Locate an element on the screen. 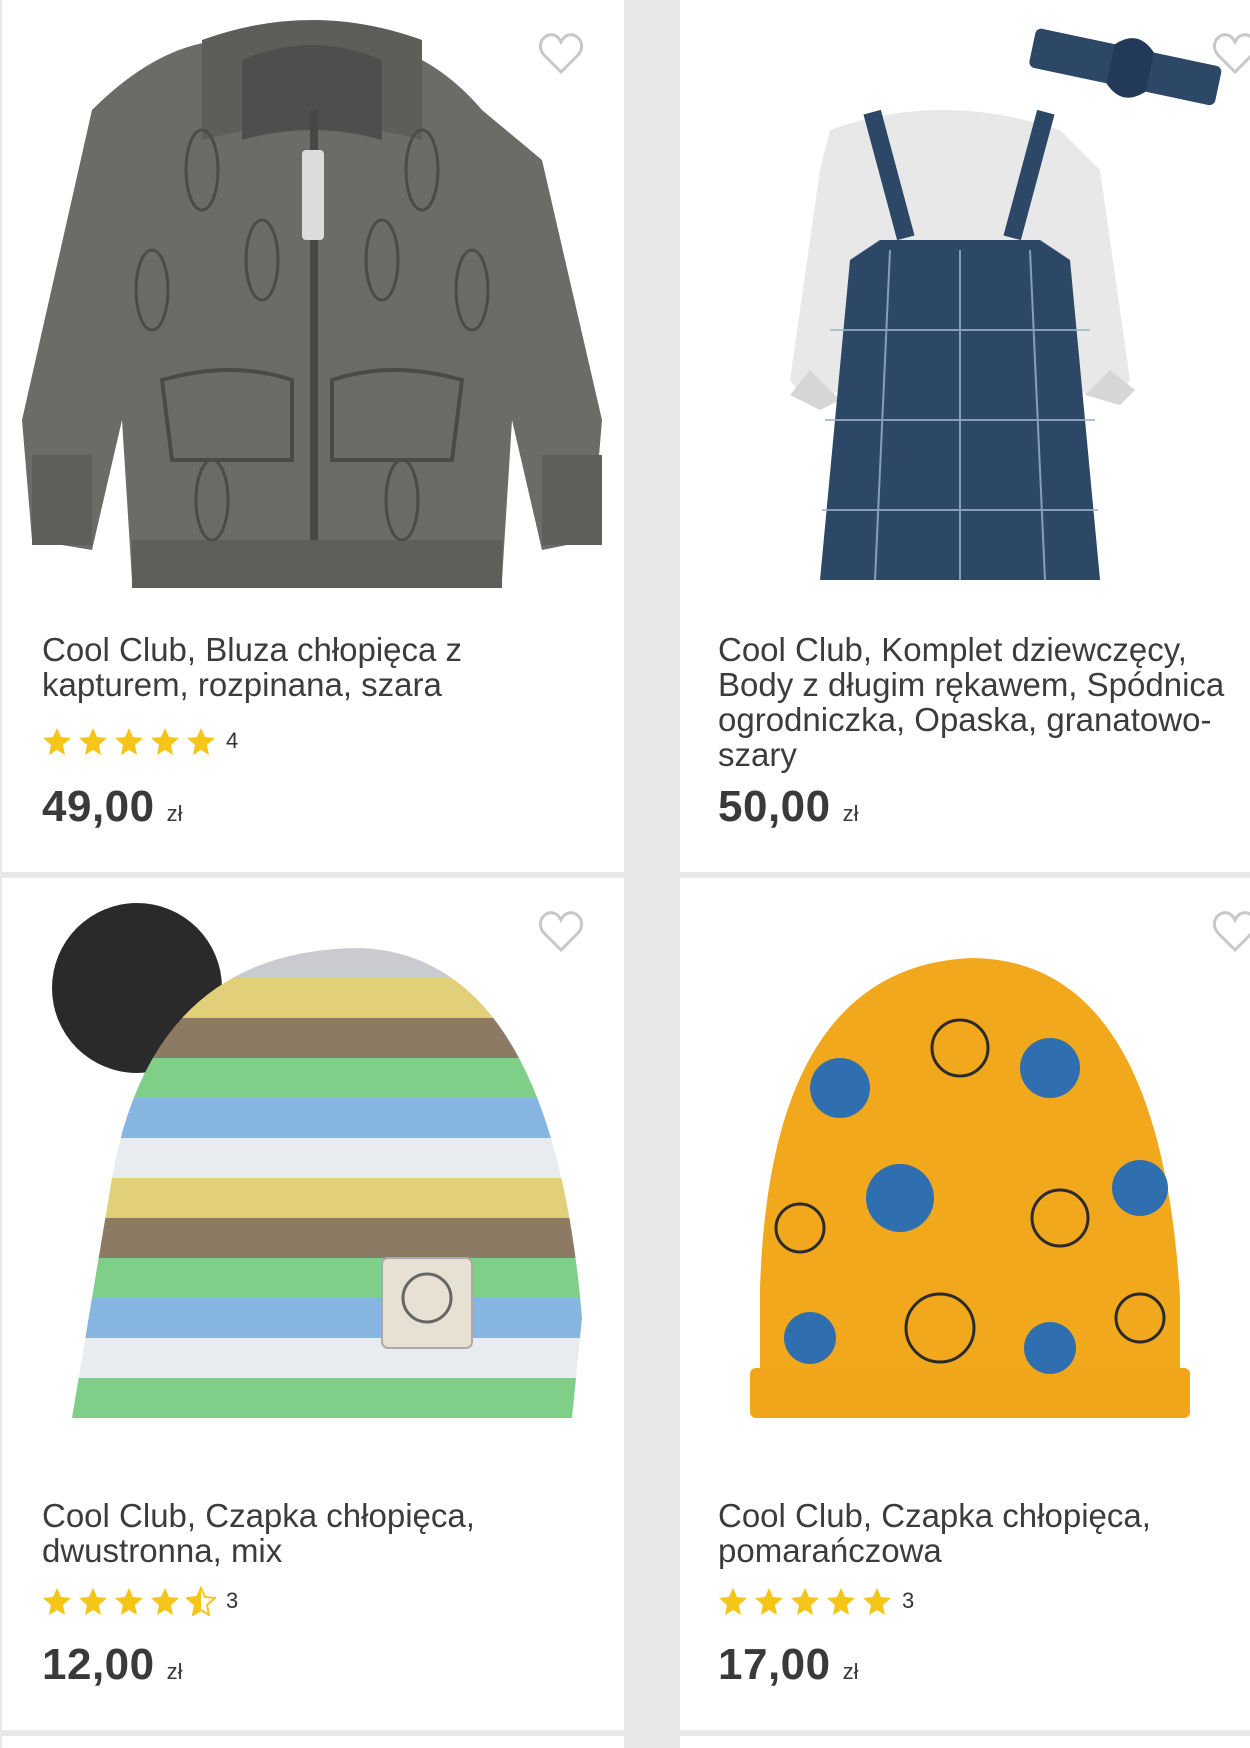 The height and width of the screenshot is (1748, 1250). price-value: 17,00 is located at coordinates (774, 1664).